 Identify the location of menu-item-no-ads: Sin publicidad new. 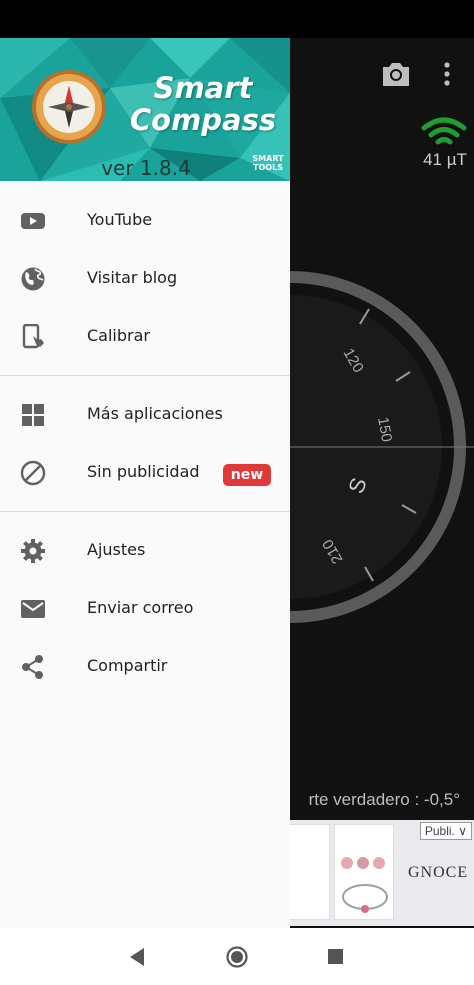
(145, 472).